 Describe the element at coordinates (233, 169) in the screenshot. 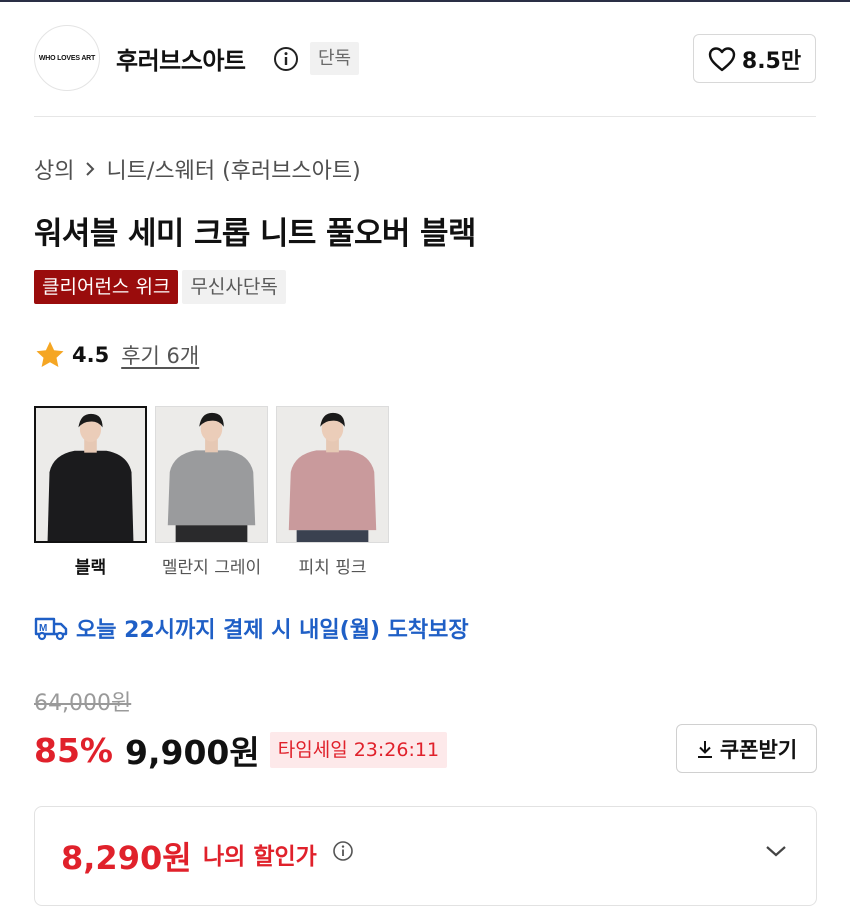

I see `breadcrumb-subcategory: 니트/스웨터 (후러브스아트)` at that location.